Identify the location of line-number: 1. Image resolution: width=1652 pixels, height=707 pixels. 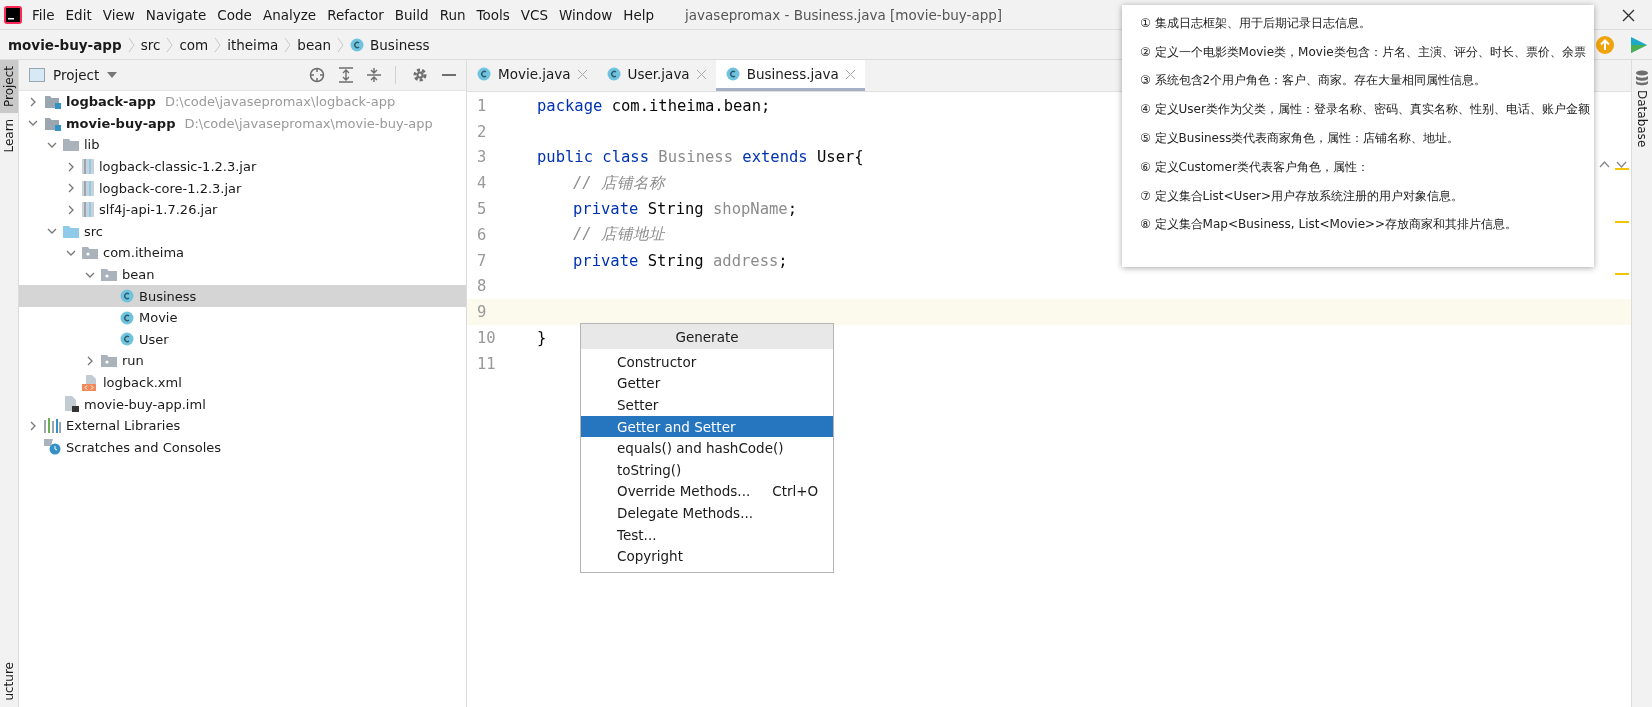
(482, 105).